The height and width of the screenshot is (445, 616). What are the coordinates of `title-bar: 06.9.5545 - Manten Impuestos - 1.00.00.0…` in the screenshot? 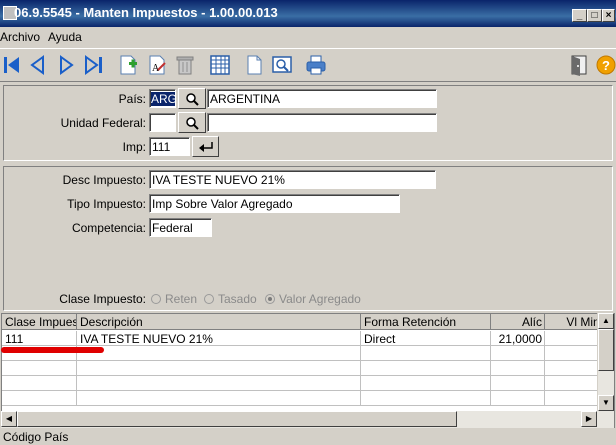 It's located at (308, 13).